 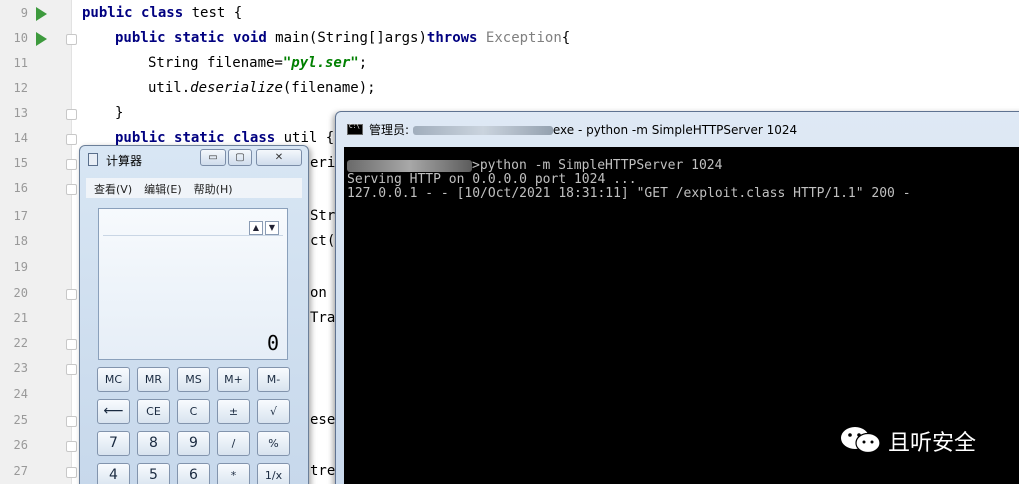 I want to click on key-ce: CE, so click(x=153, y=411).